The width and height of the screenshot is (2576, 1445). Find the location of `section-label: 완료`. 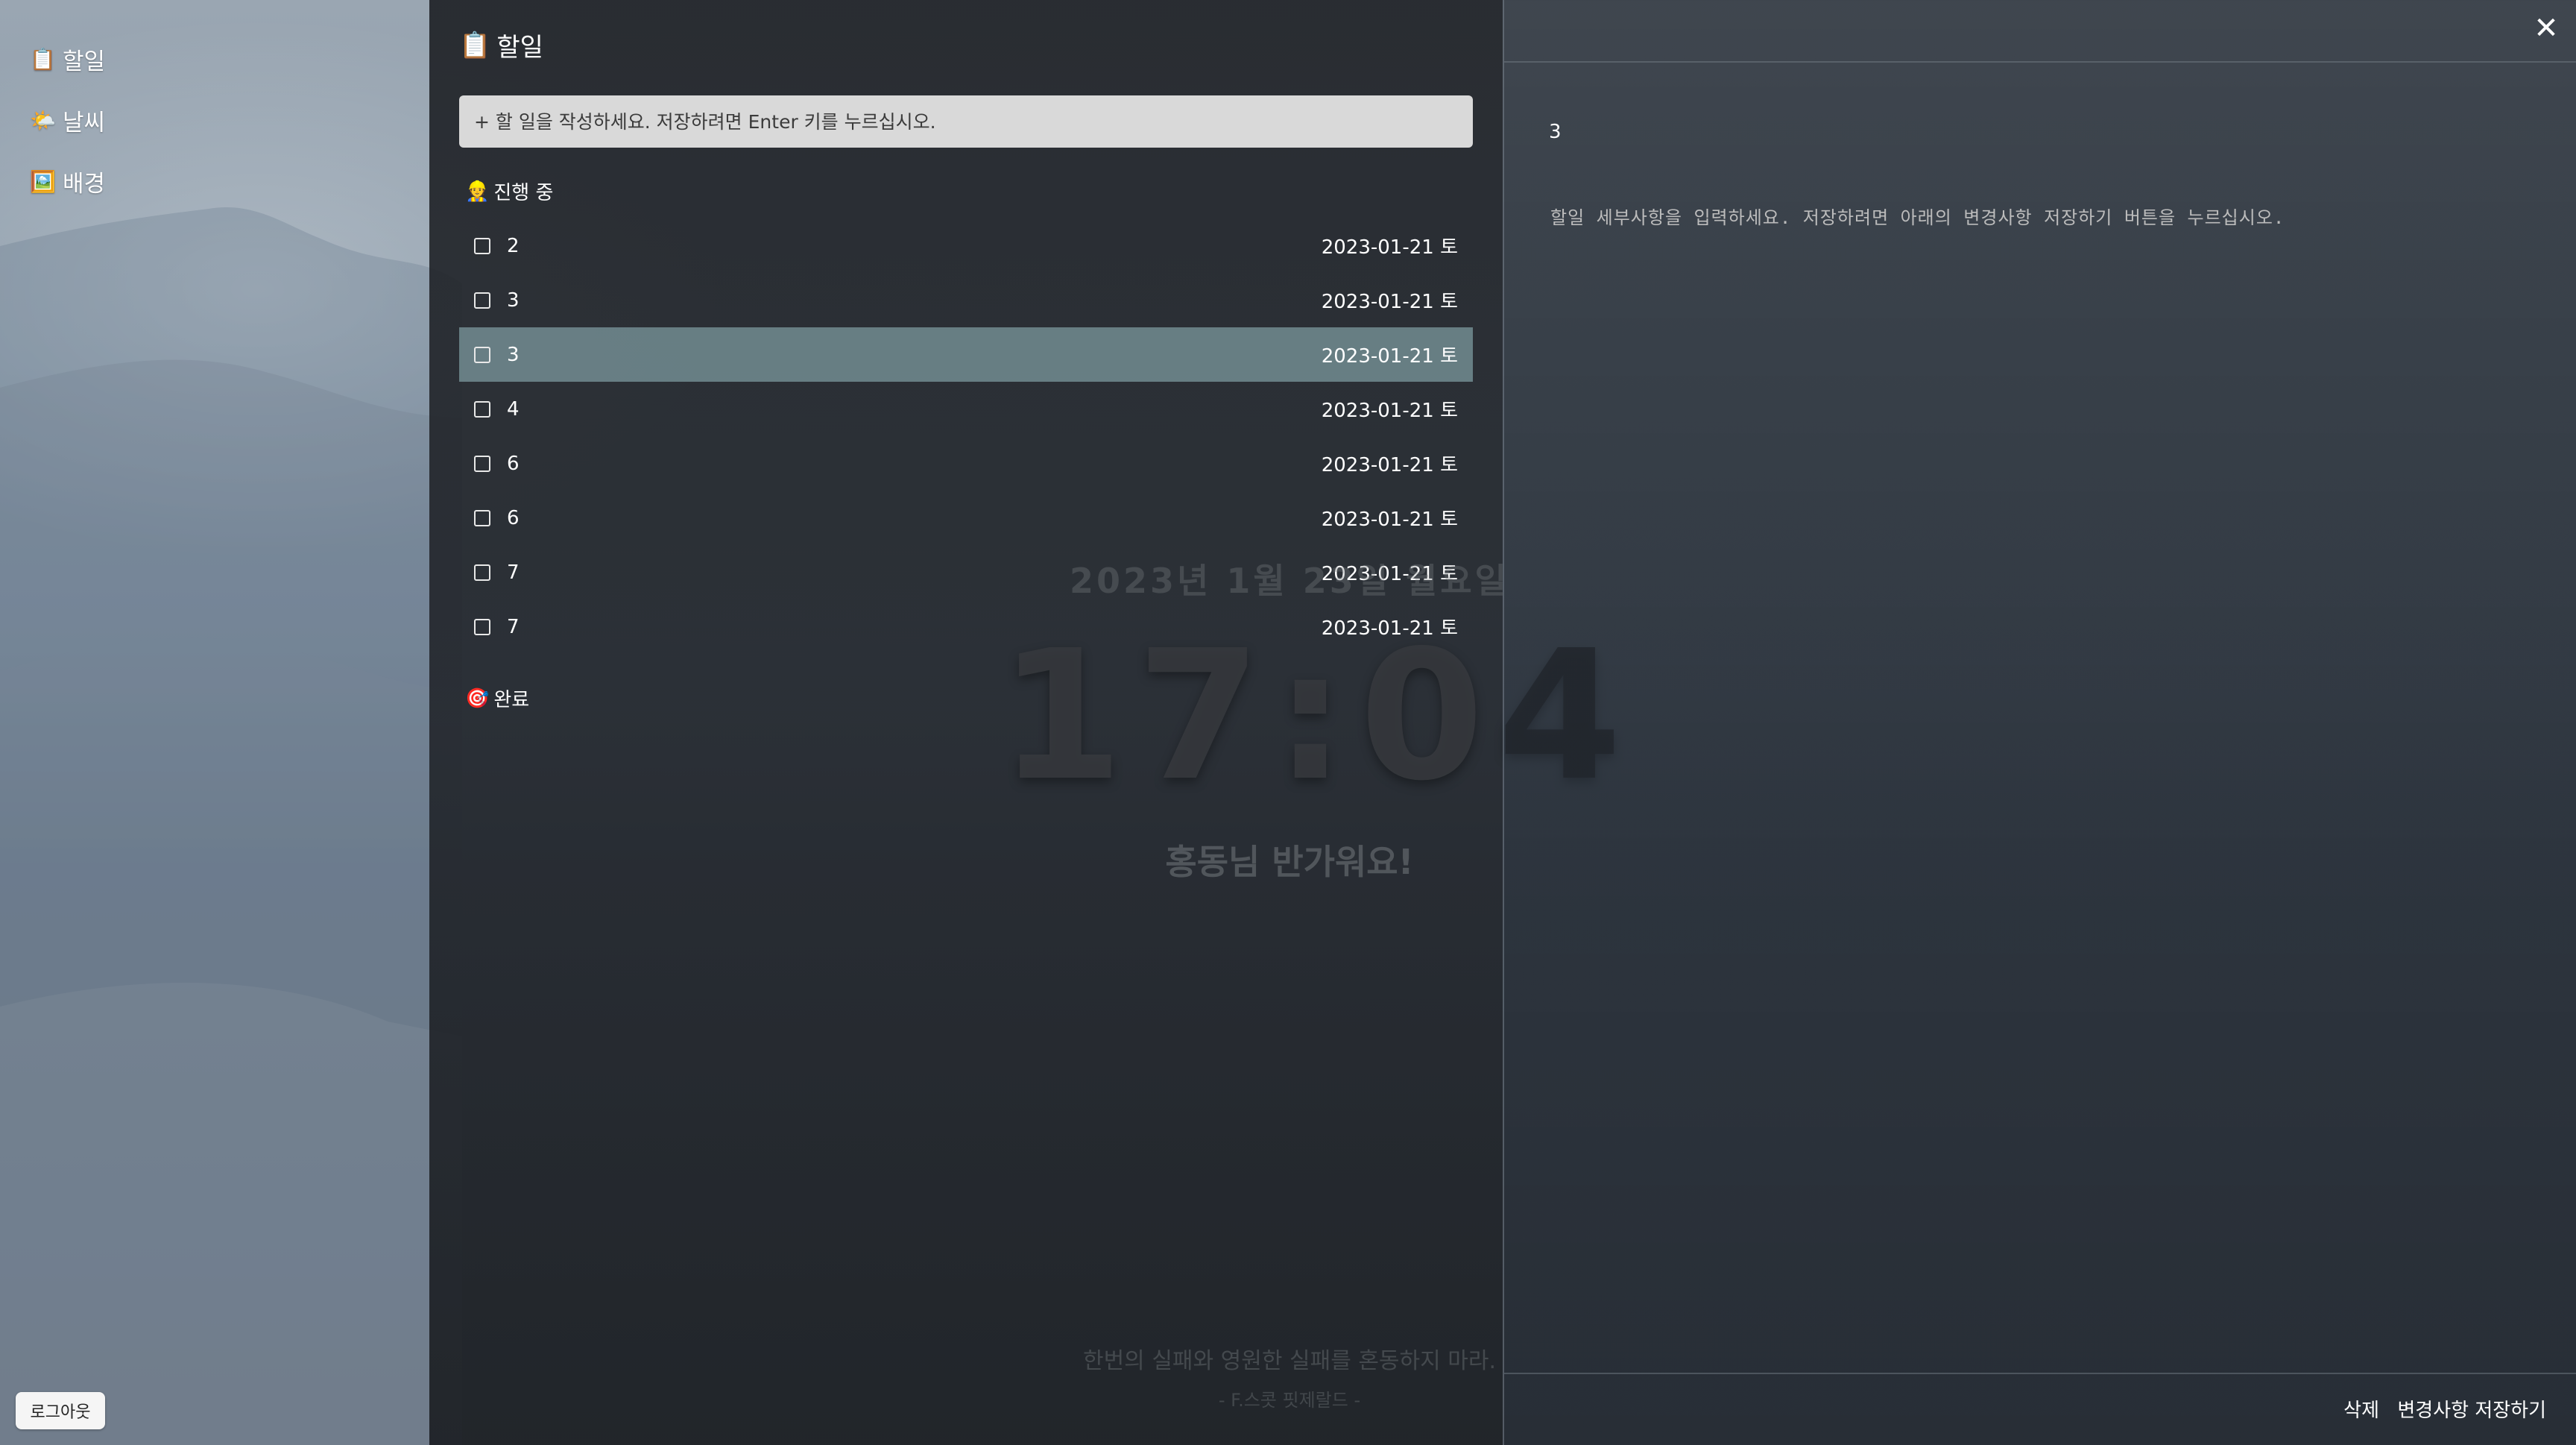

section-label: 완료 is located at coordinates (511, 700).